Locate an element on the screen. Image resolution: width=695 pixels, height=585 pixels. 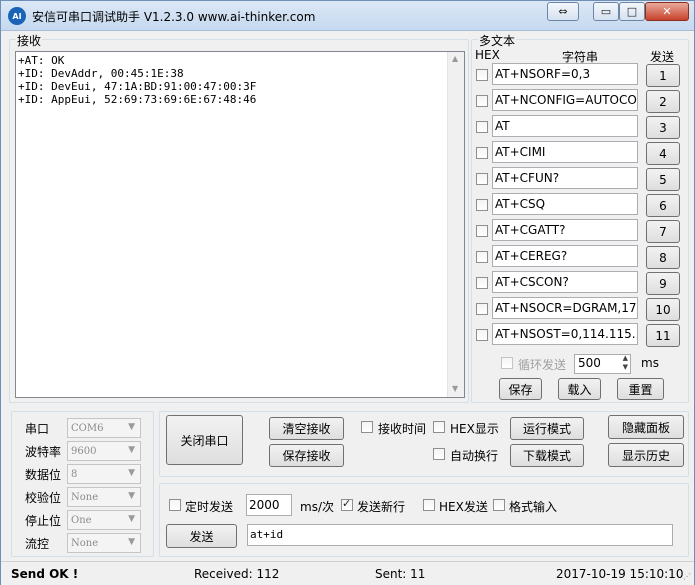
send-newline-checkbox is located at coordinates (347, 504).